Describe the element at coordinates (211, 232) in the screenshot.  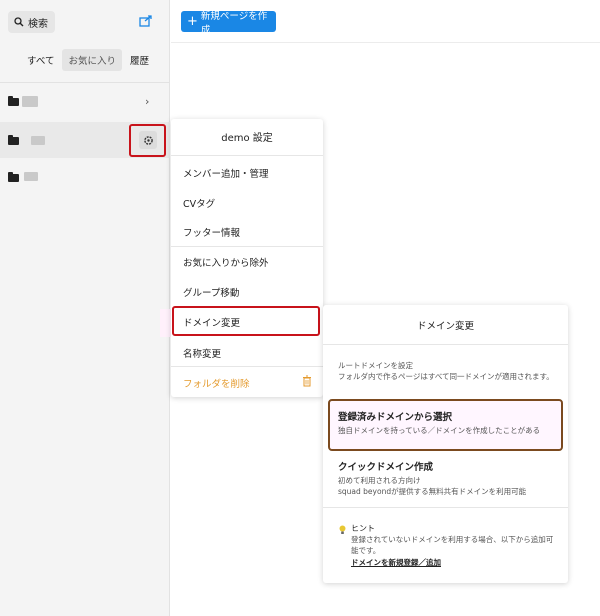
I see `menu-item-footer: フッター情報` at that location.